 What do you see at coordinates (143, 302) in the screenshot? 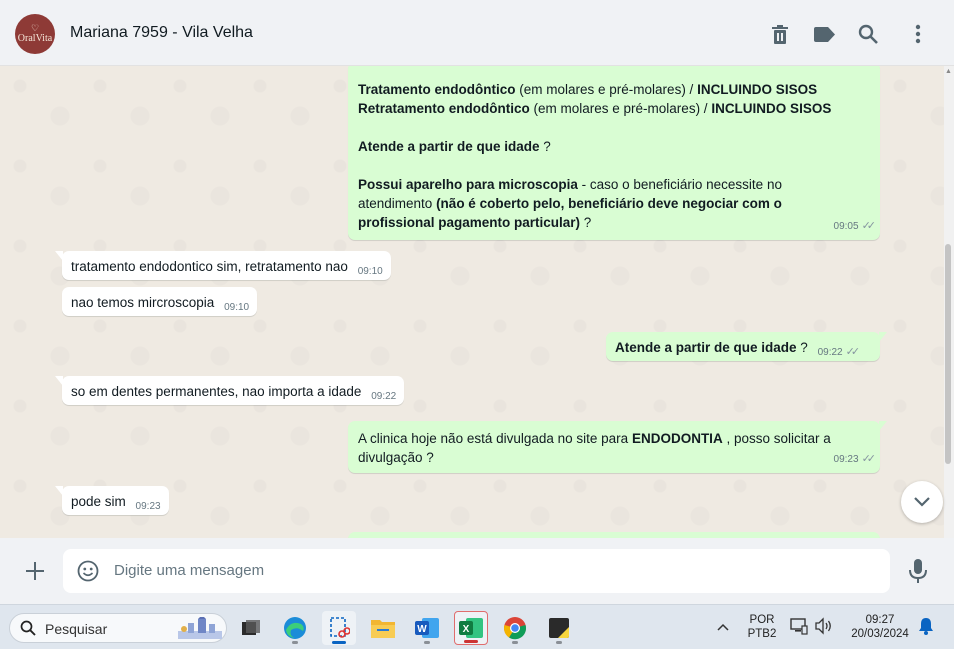
I see `message-text: nao temos mircroscopia` at bounding box center [143, 302].